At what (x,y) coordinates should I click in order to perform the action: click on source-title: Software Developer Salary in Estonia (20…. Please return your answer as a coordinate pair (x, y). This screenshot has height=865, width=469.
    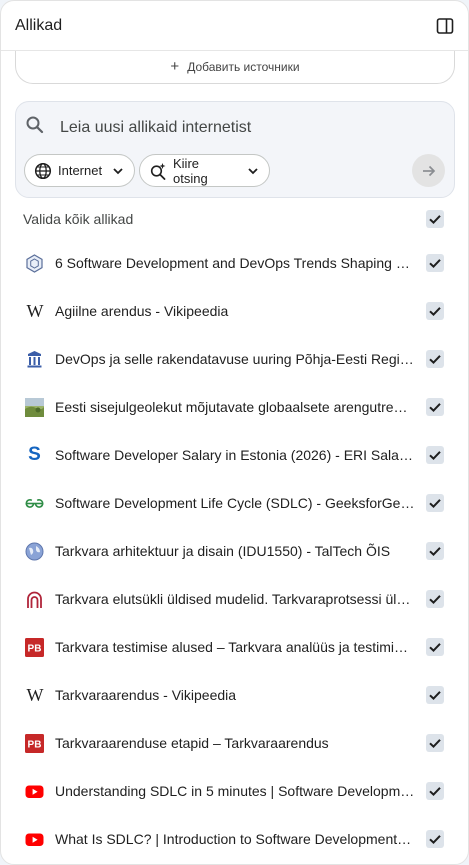
    Looking at the image, I should click on (235, 455).